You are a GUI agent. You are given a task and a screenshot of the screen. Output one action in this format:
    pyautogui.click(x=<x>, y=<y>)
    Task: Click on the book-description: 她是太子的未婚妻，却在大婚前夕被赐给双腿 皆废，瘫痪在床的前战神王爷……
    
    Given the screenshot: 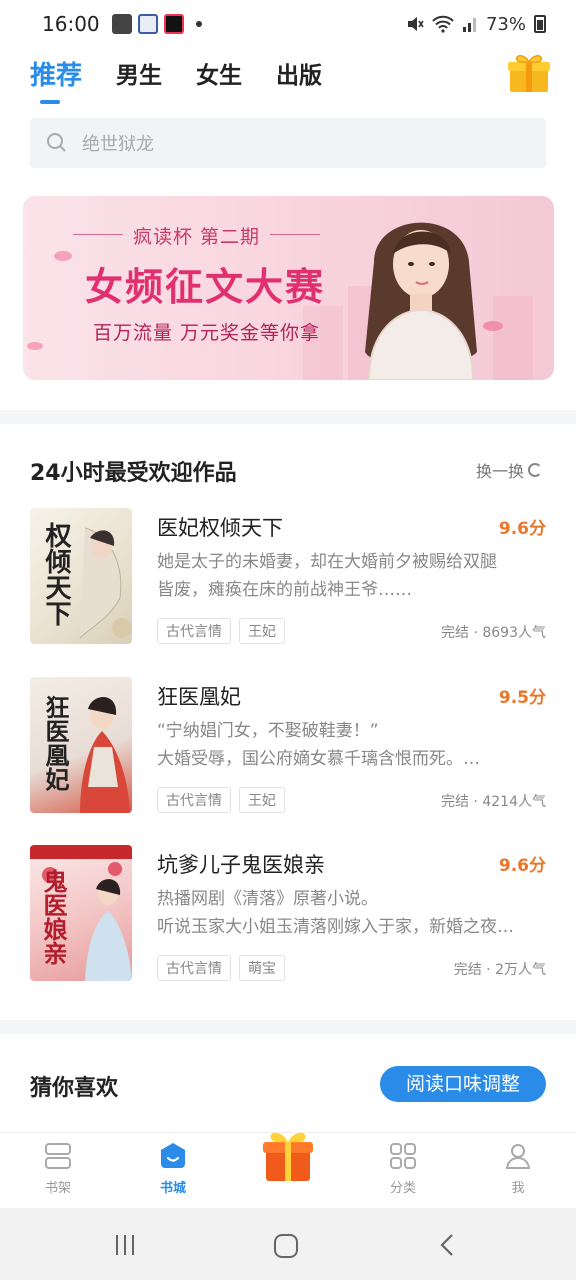 What is the action you would take?
    pyautogui.click(x=351, y=576)
    